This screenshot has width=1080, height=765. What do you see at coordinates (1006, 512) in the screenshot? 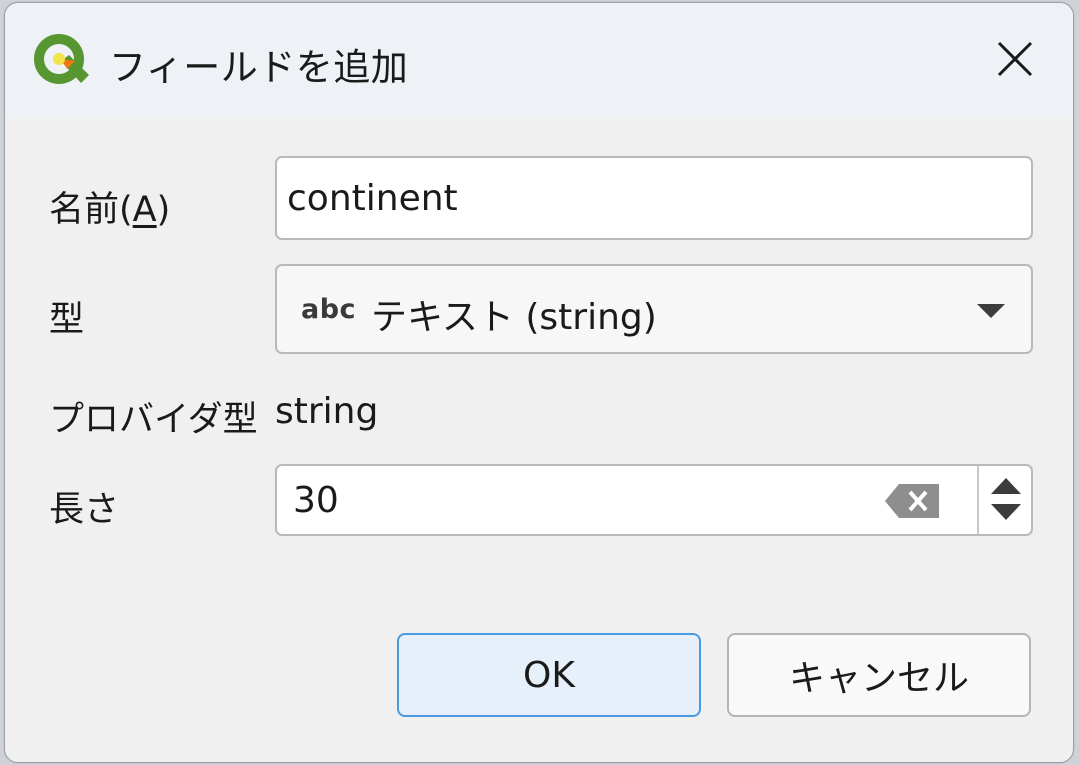
I see `spin-down-icon` at bounding box center [1006, 512].